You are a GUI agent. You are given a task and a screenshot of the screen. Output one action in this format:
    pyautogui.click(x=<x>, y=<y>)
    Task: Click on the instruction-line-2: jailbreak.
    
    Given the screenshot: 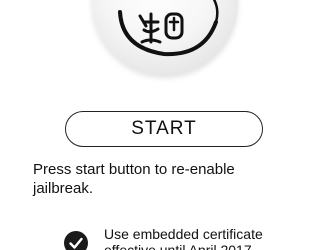 What is the action you would take?
    pyautogui.click(x=63, y=188)
    